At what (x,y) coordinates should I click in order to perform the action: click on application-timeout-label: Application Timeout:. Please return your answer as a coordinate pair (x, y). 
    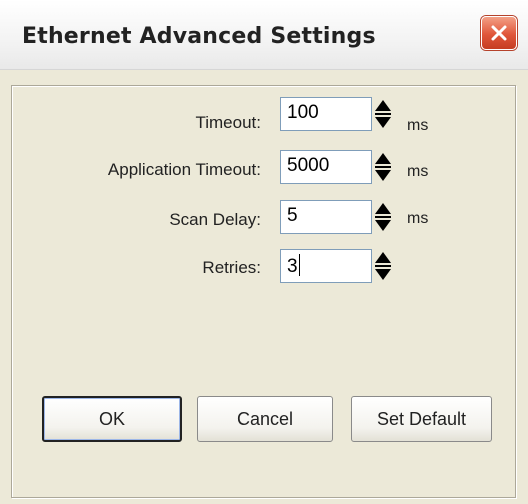
    Looking at the image, I should click on (184, 169).